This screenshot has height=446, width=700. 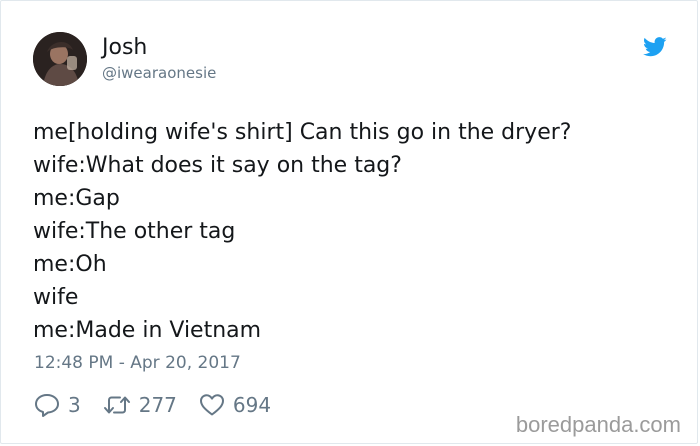 I want to click on tweet-line: me:Oh, so click(x=70, y=264).